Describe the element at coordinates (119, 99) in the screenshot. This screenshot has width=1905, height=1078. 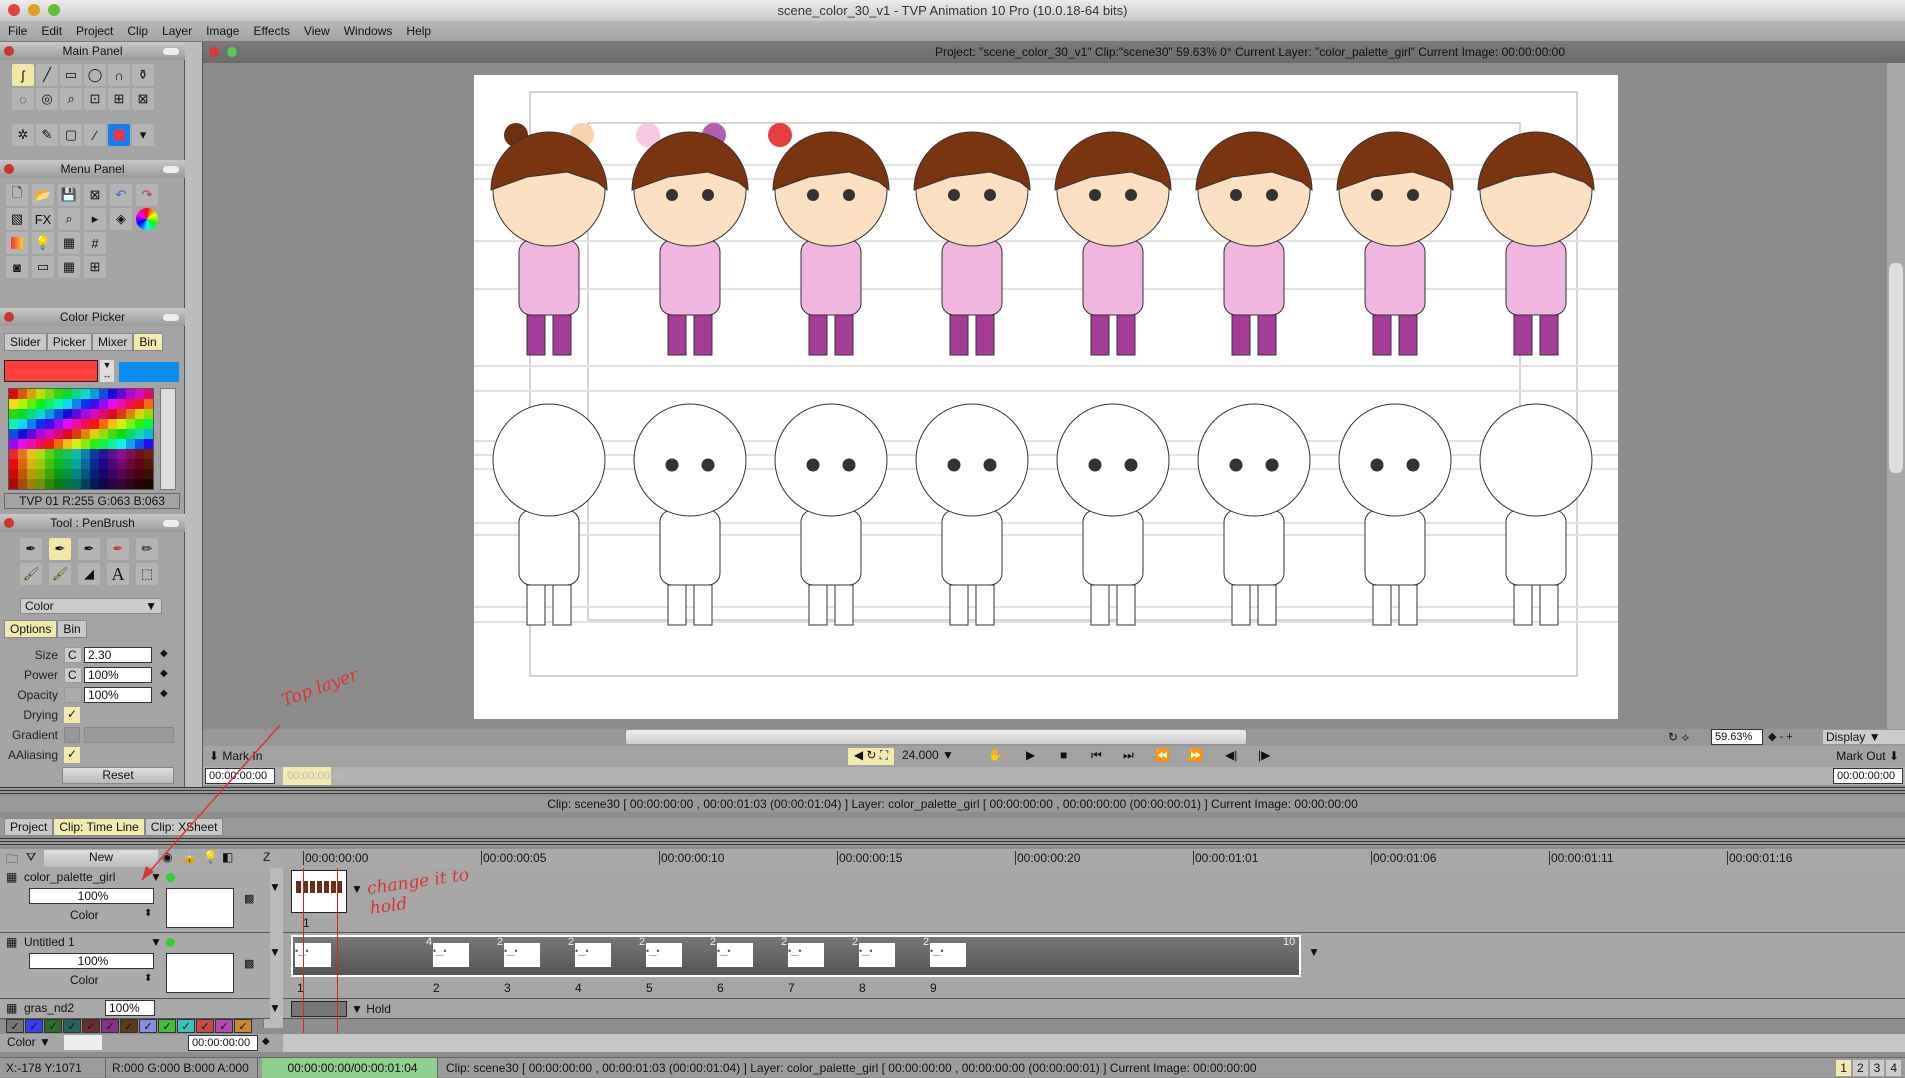
I see `transform-tool-icon: ⊞` at that location.